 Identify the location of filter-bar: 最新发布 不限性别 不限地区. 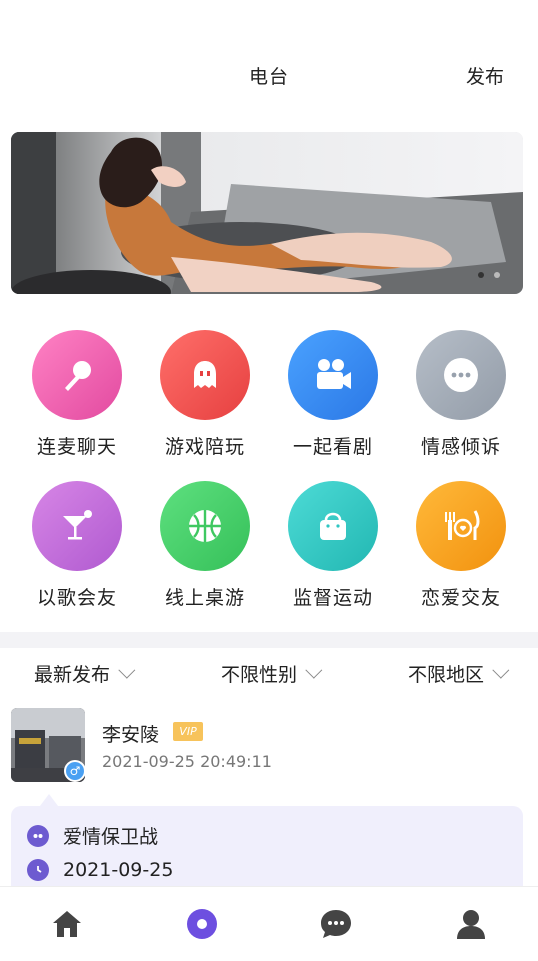
(269, 673).